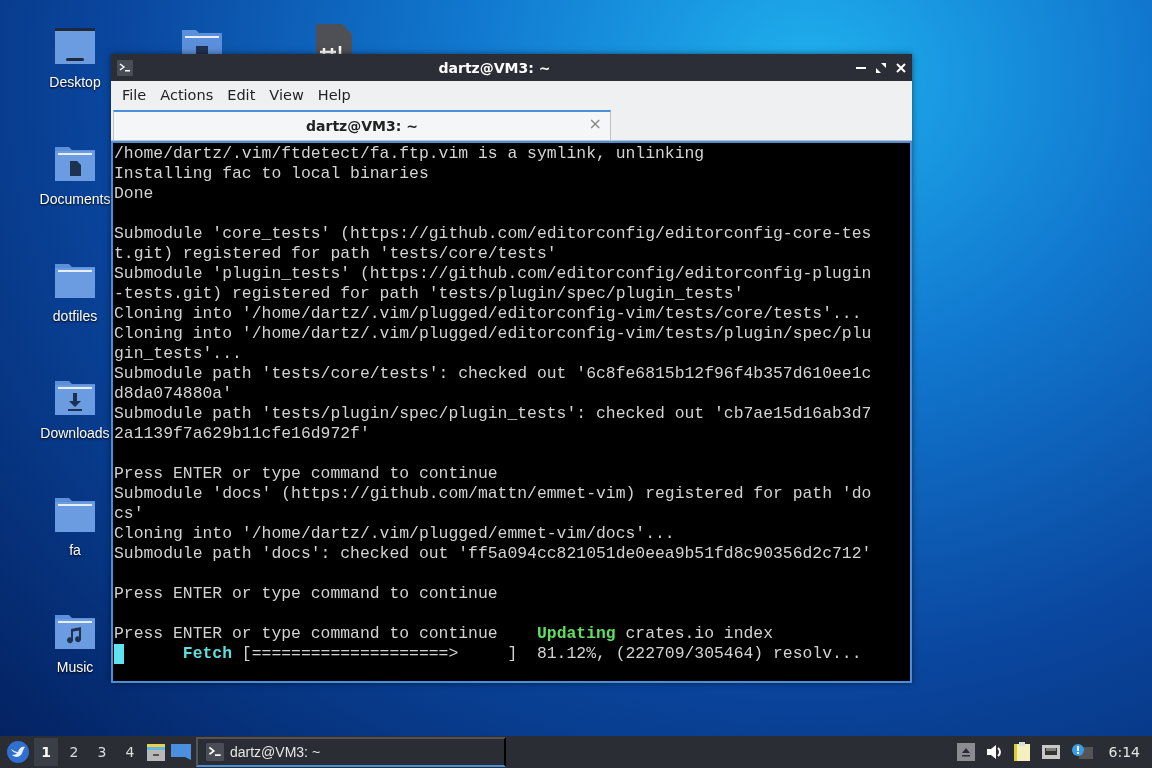 This screenshot has width=1152, height=768. Describe the element at coordinates (134, 194) in the screenshot. I see `terminal-text: Done` at that location.